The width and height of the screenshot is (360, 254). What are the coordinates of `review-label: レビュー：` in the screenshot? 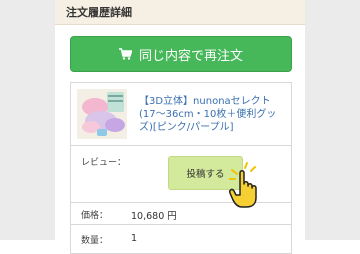 It's located at (104, 163).